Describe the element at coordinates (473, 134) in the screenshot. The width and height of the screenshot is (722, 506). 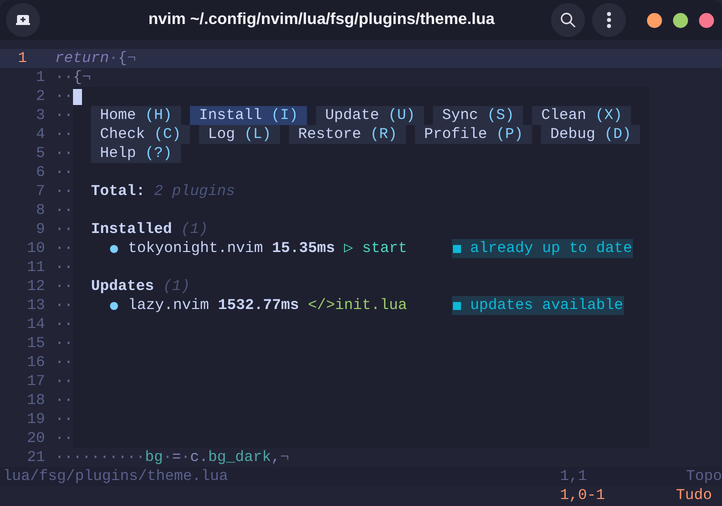
I see `menu-tab: Profile (P)` at that location.